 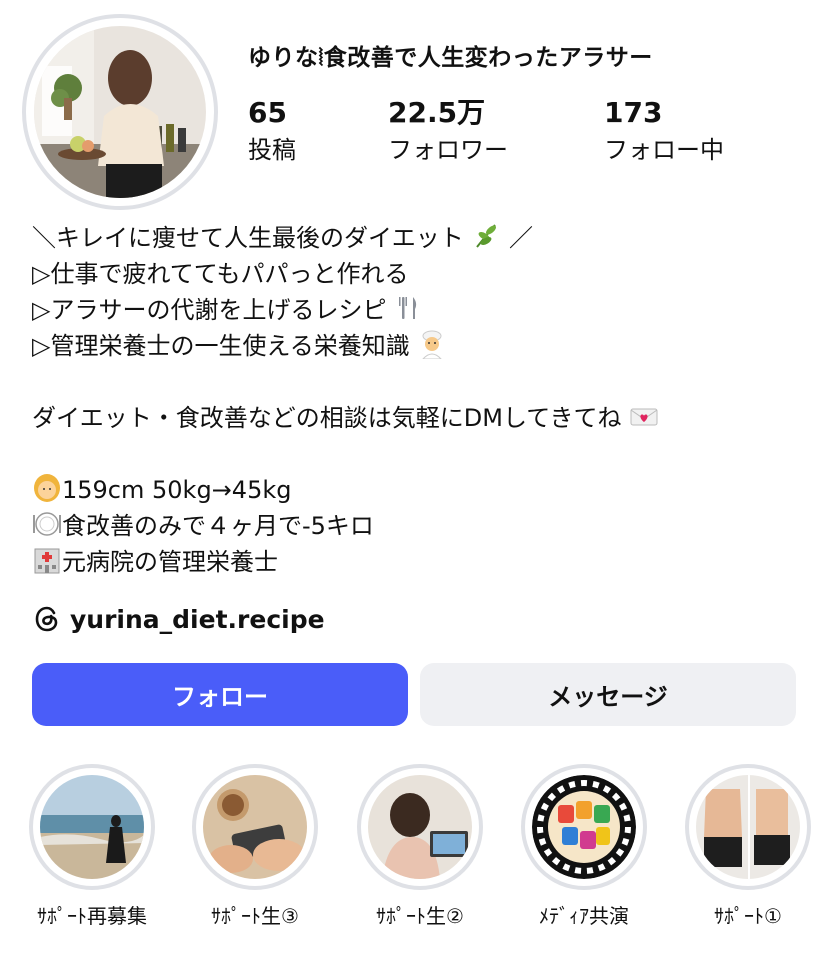 What do you see at coordinates (267, 112) in the screenshot?
I see `posts-count: 65` at bounding box center [267, 112].